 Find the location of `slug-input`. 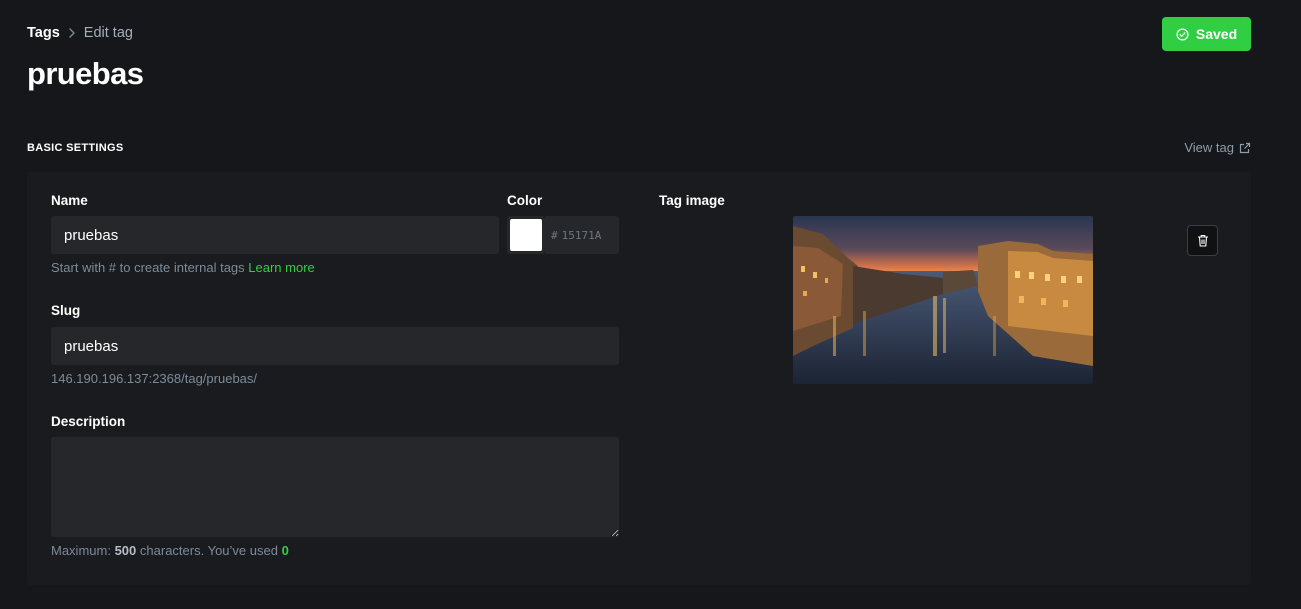

slug-input is located at coordinates (335, 346).